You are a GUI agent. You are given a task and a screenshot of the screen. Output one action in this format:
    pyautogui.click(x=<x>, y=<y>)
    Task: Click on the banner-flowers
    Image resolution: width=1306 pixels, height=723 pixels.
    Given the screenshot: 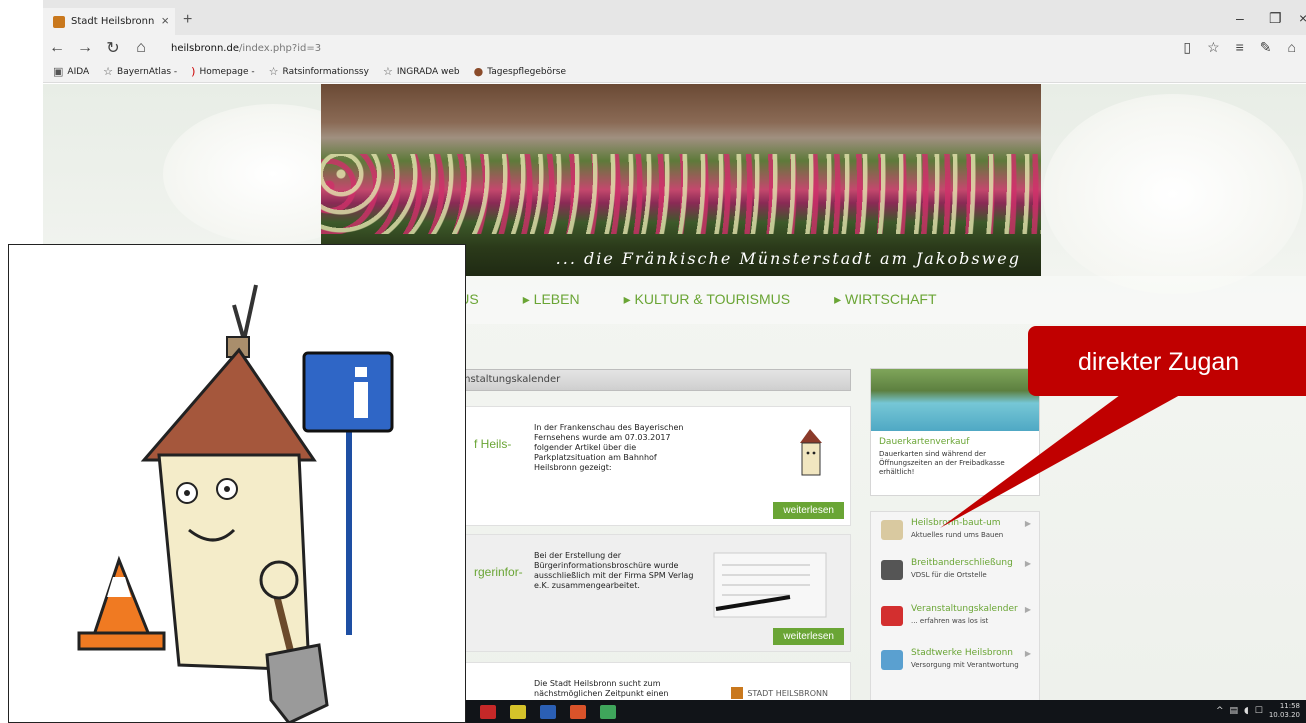 What is the action you would take?
    pyautogui.click(x=681, y=194)
    